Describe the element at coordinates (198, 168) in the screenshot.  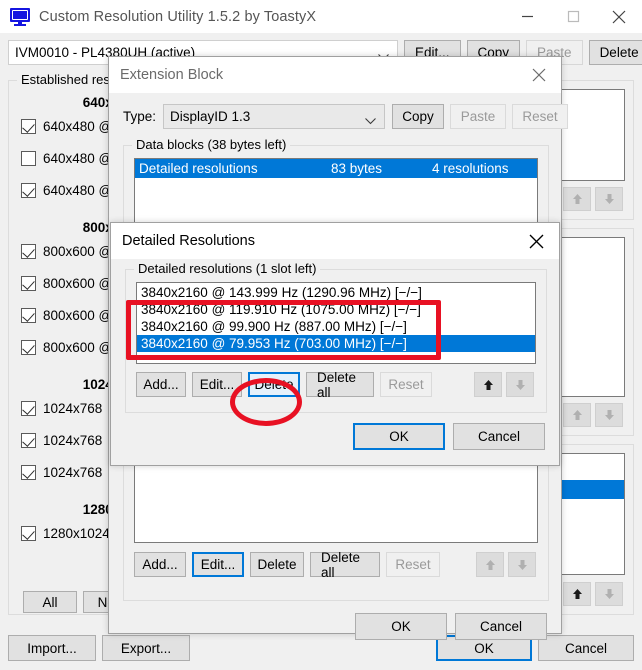
I see `data-block-name: Detailed resolutions` at that location.